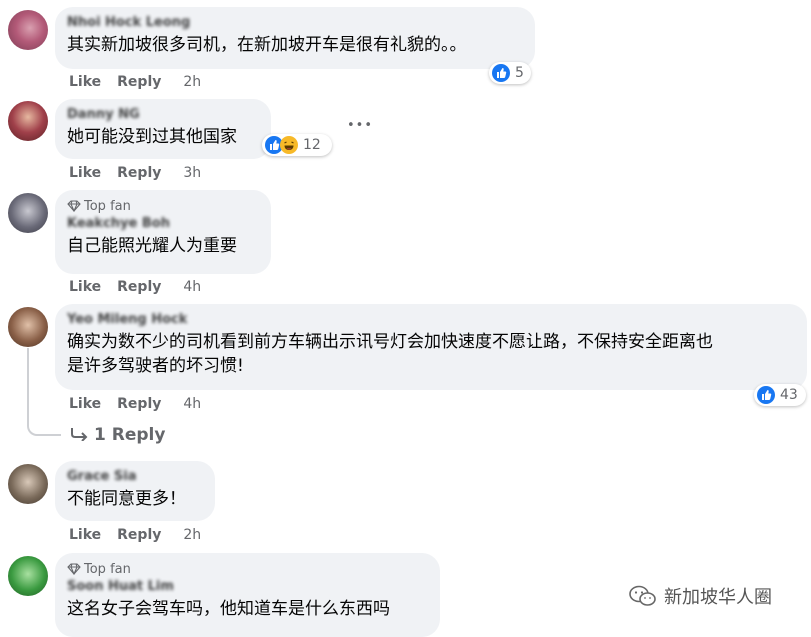 The image size is (811, 637). I want to click on reaction-summary: 12, so click(297, 145).